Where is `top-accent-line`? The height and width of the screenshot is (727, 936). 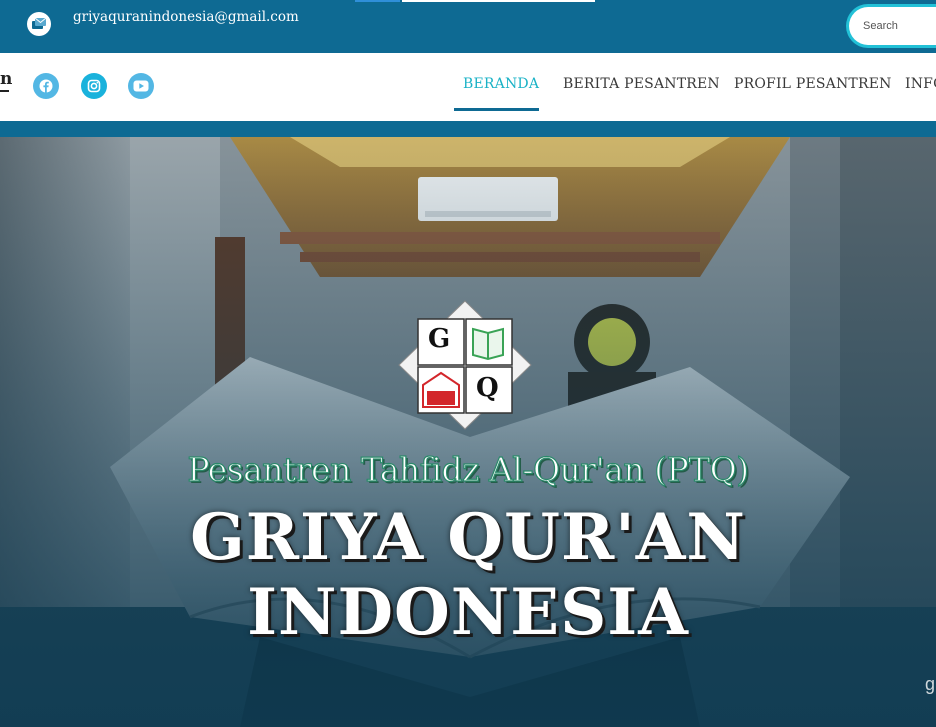
top-accent-line is located at coordinates (377, 1).